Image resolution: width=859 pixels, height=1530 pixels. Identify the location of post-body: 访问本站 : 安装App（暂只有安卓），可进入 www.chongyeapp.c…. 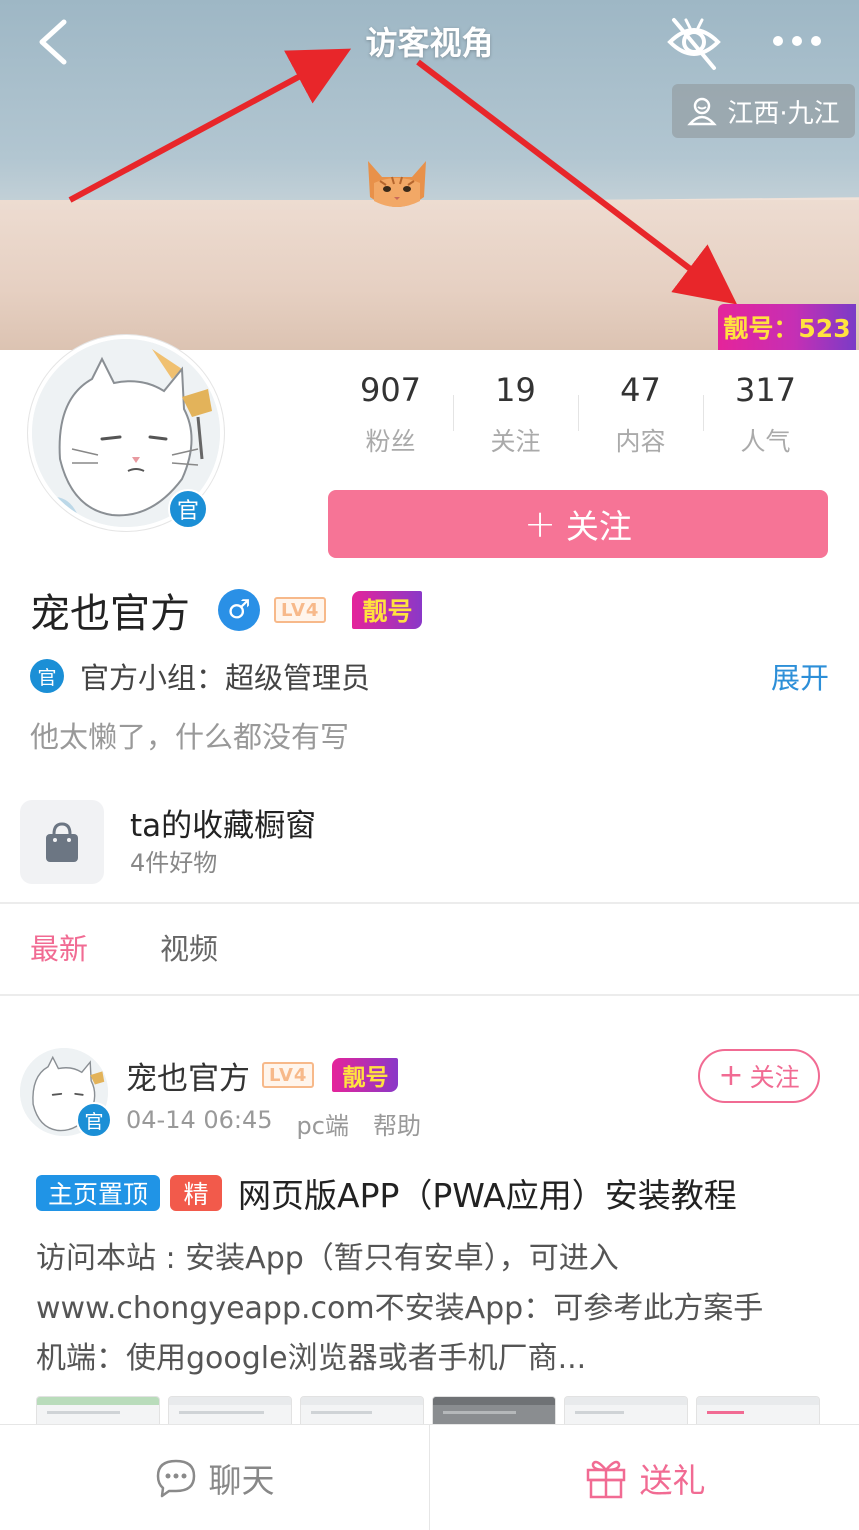
(436, 1309).